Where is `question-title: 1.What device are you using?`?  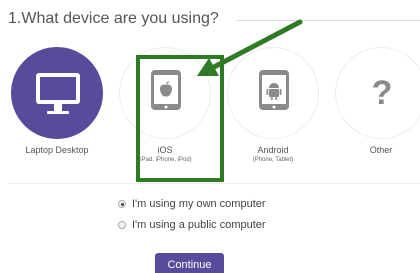 question-title: 1.What device are you using? is located at coordinates (113, 18).